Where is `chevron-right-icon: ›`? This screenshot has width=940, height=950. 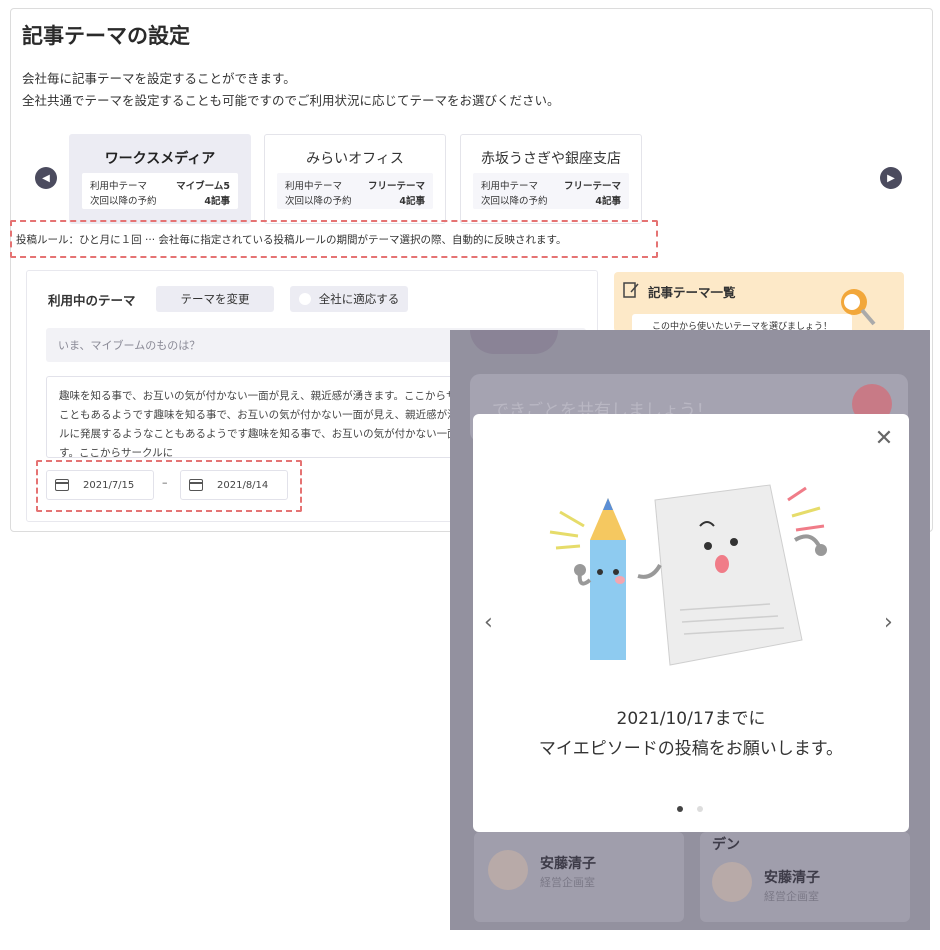 chevron-right-icon: › is located at coordinates (888, 622).